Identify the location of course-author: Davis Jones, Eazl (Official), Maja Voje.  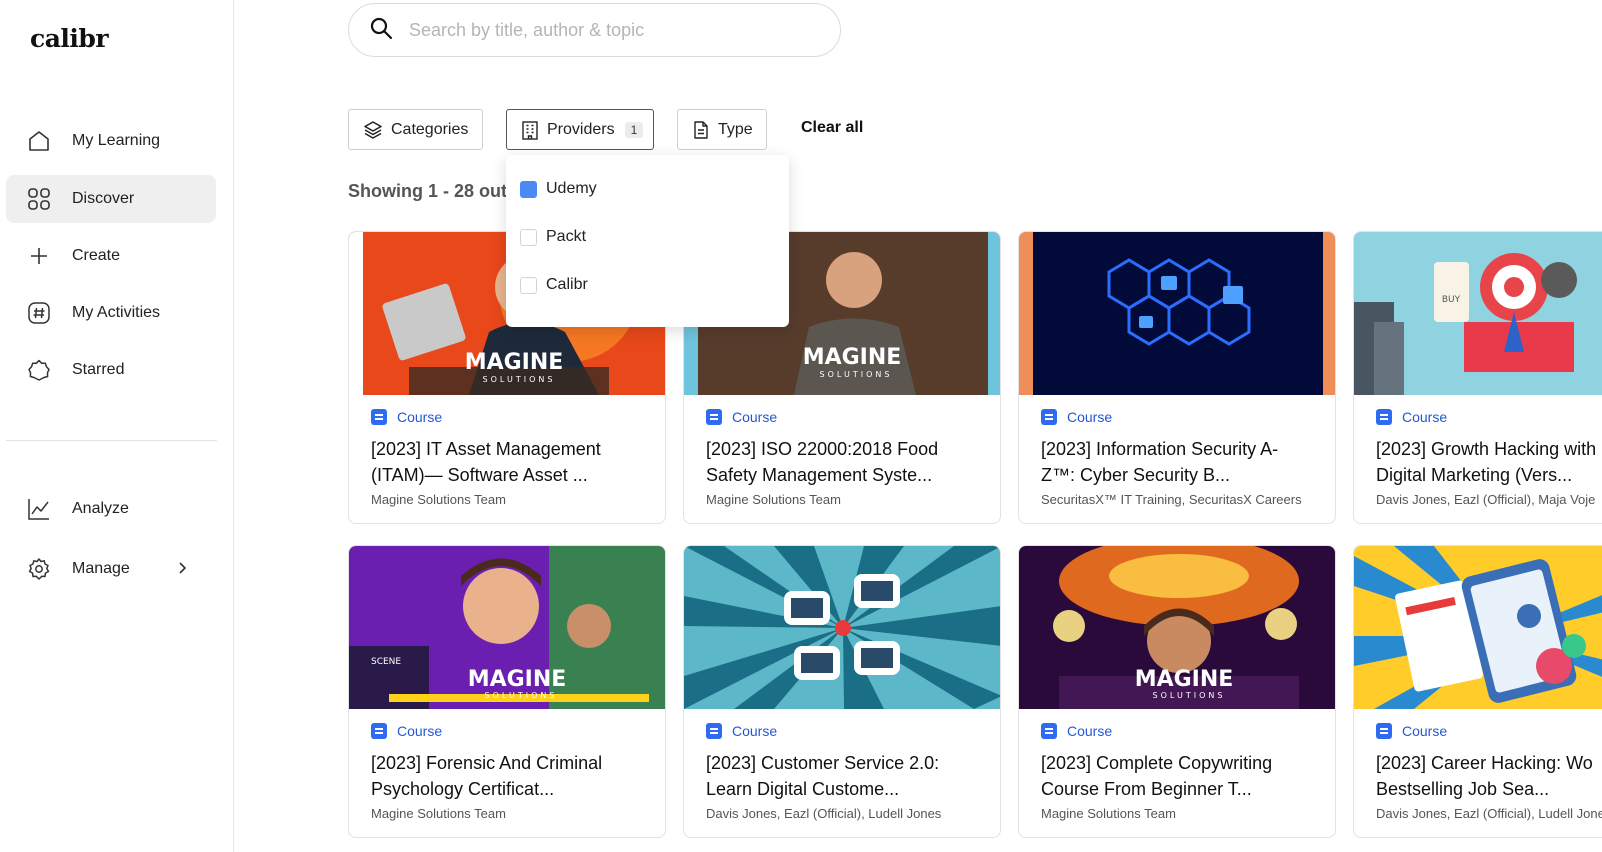
(1486, 499).